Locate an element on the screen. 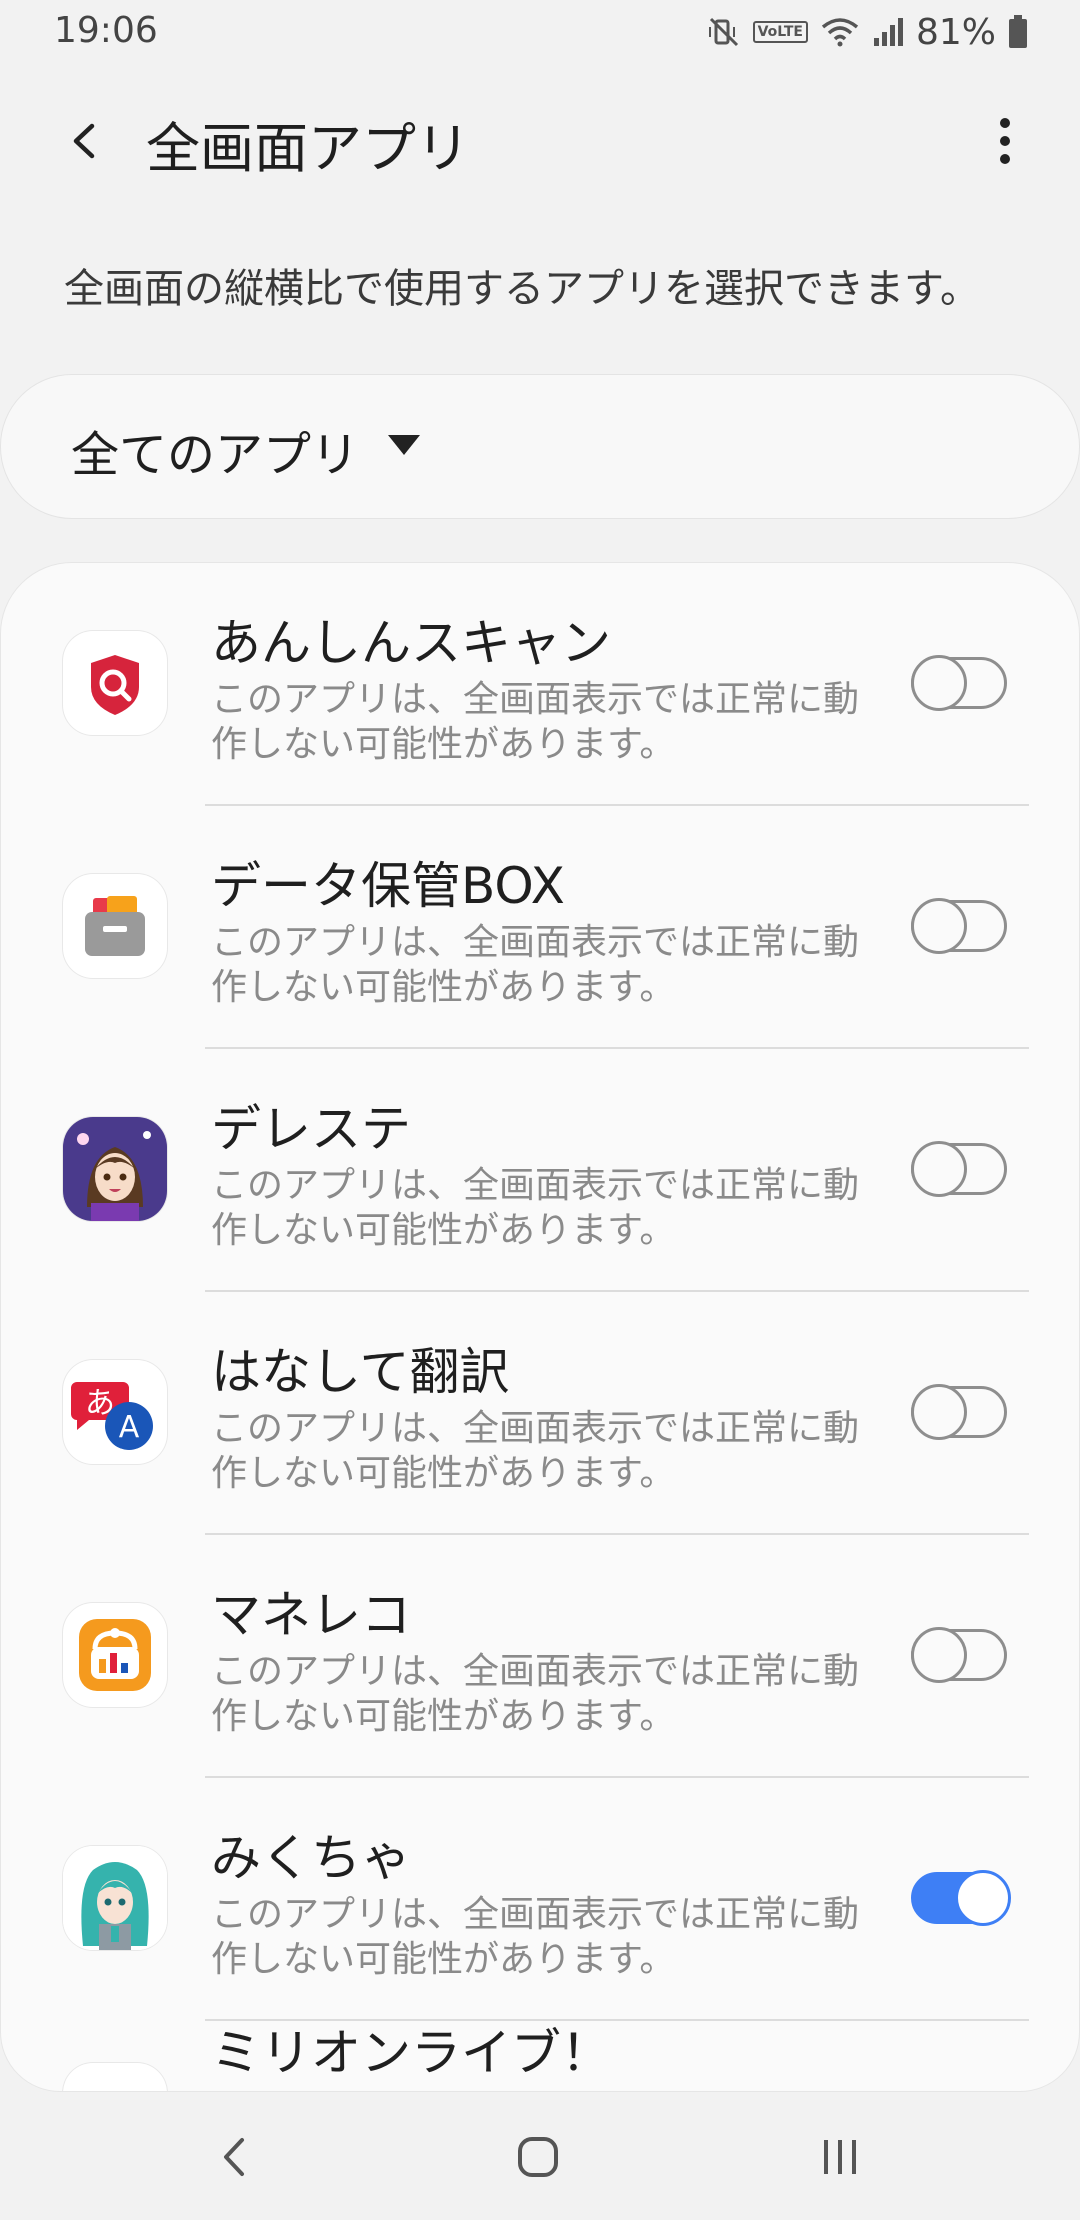 Image resolution: width=1080 pixels, height=2220 pixels. app-icon is located at coordinates (115, 2077).